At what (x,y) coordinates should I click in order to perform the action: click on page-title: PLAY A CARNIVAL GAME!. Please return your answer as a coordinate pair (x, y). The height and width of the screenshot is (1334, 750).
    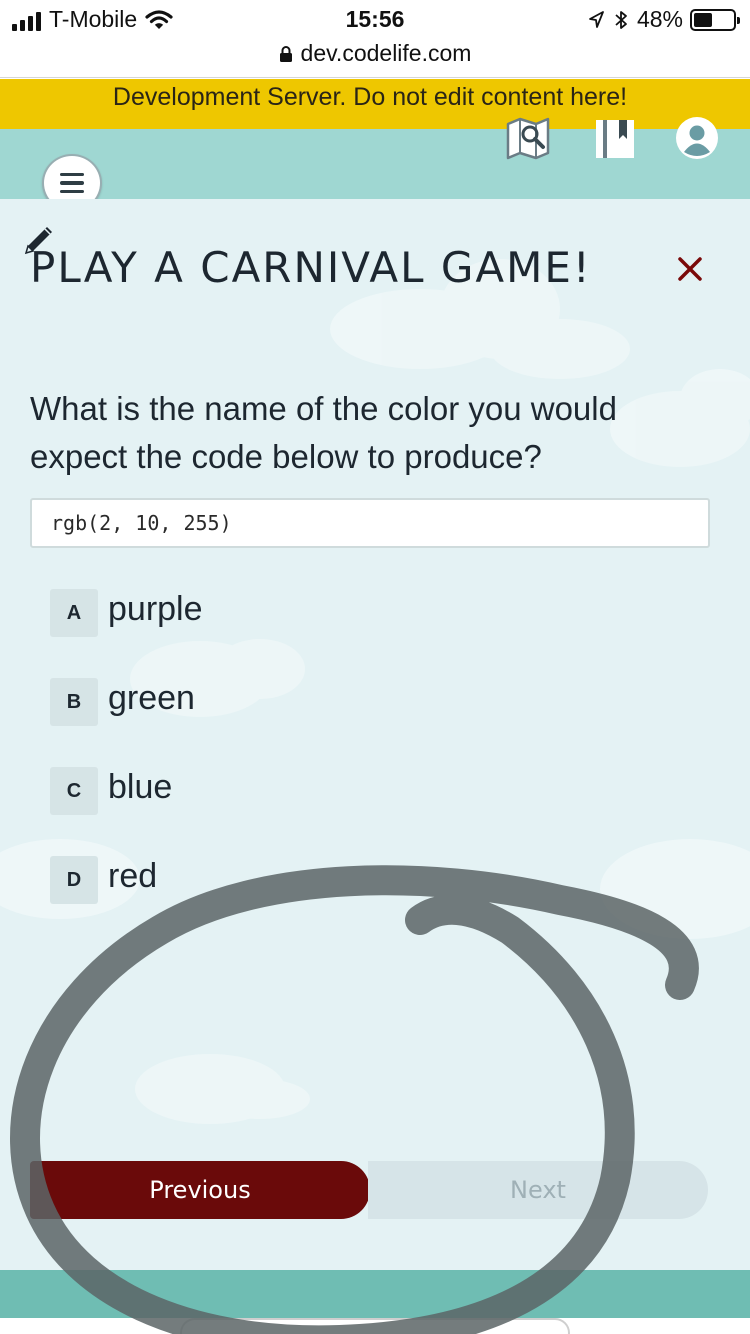
    Looking at the image, I should click on (311, 267).